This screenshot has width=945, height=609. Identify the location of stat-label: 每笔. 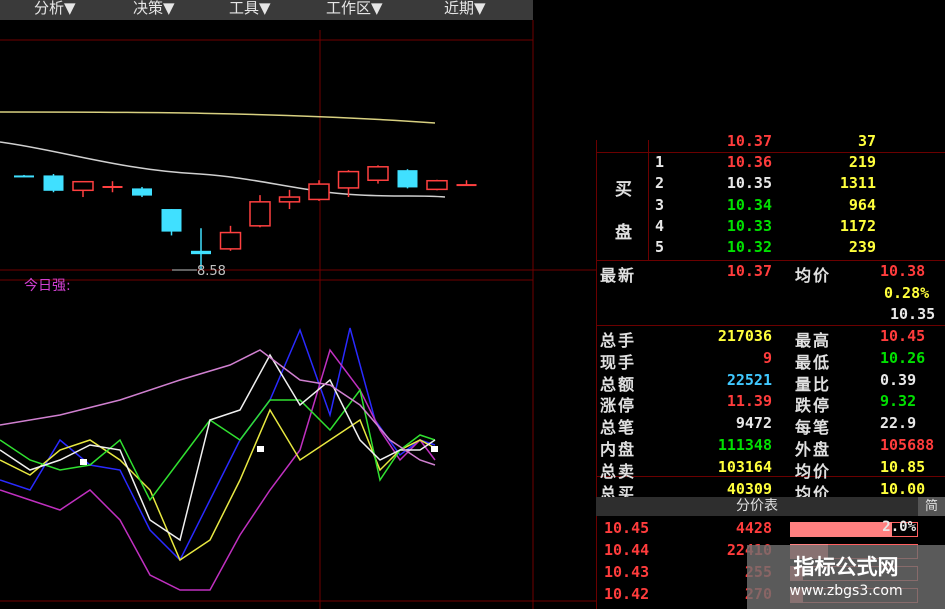
(813, 428).